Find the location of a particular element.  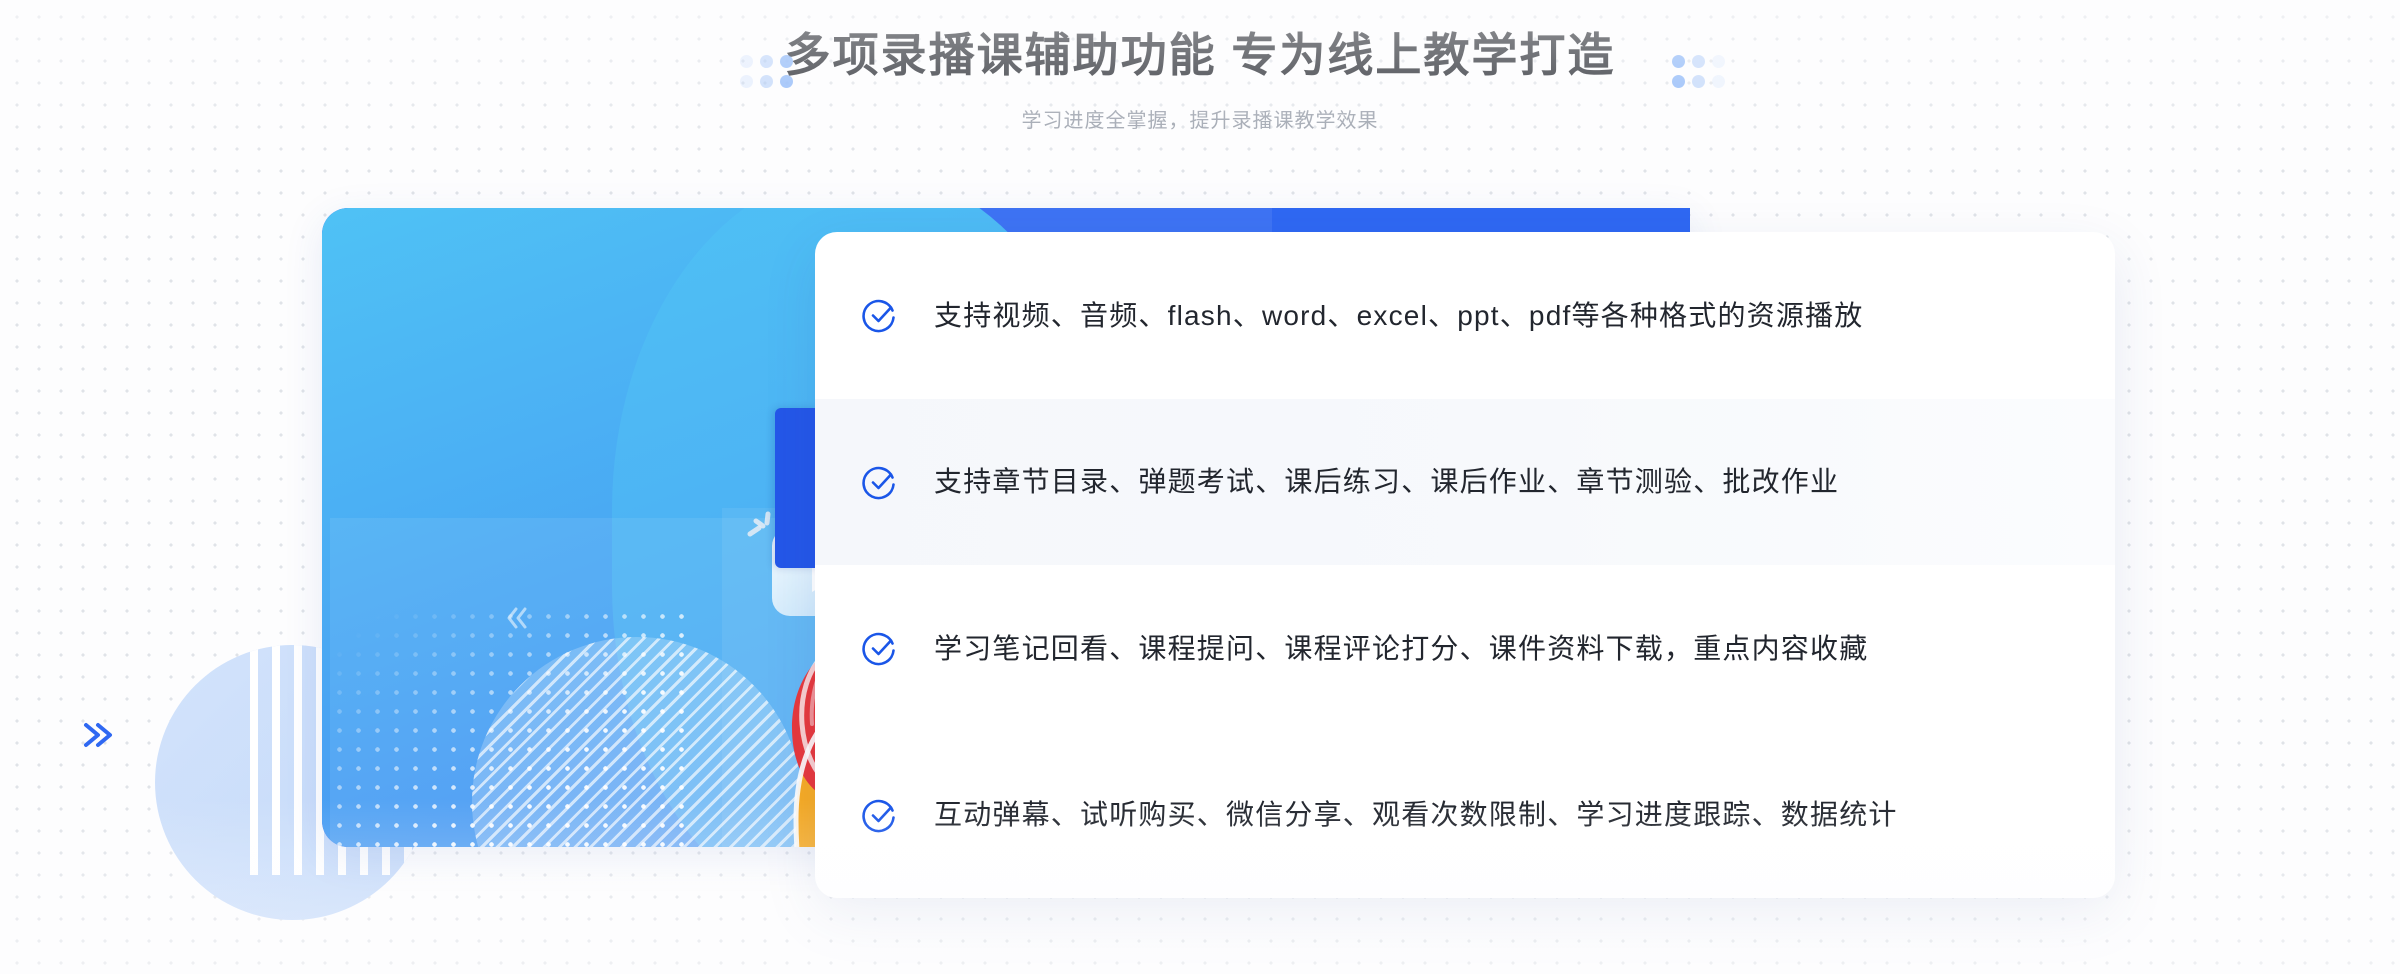

page-title: 多项录播课辅助功能 专为线上教学打造 is located at coordinates (1200, 55).